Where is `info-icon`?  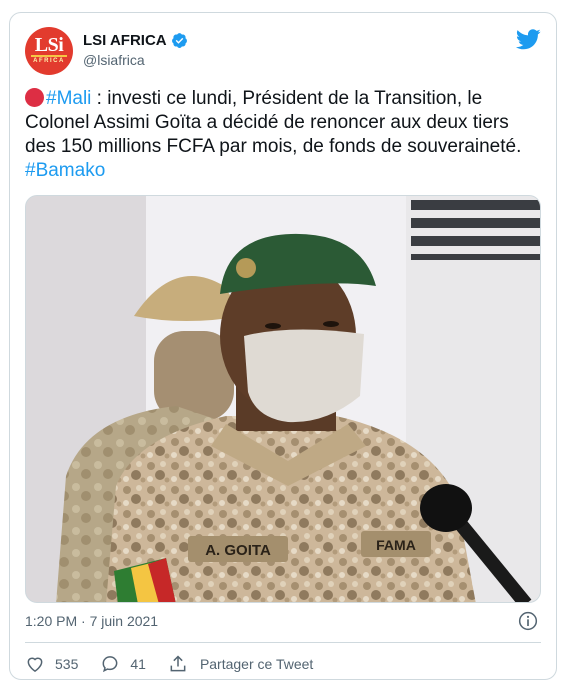
info-icon is located at coordinates (528, 621).